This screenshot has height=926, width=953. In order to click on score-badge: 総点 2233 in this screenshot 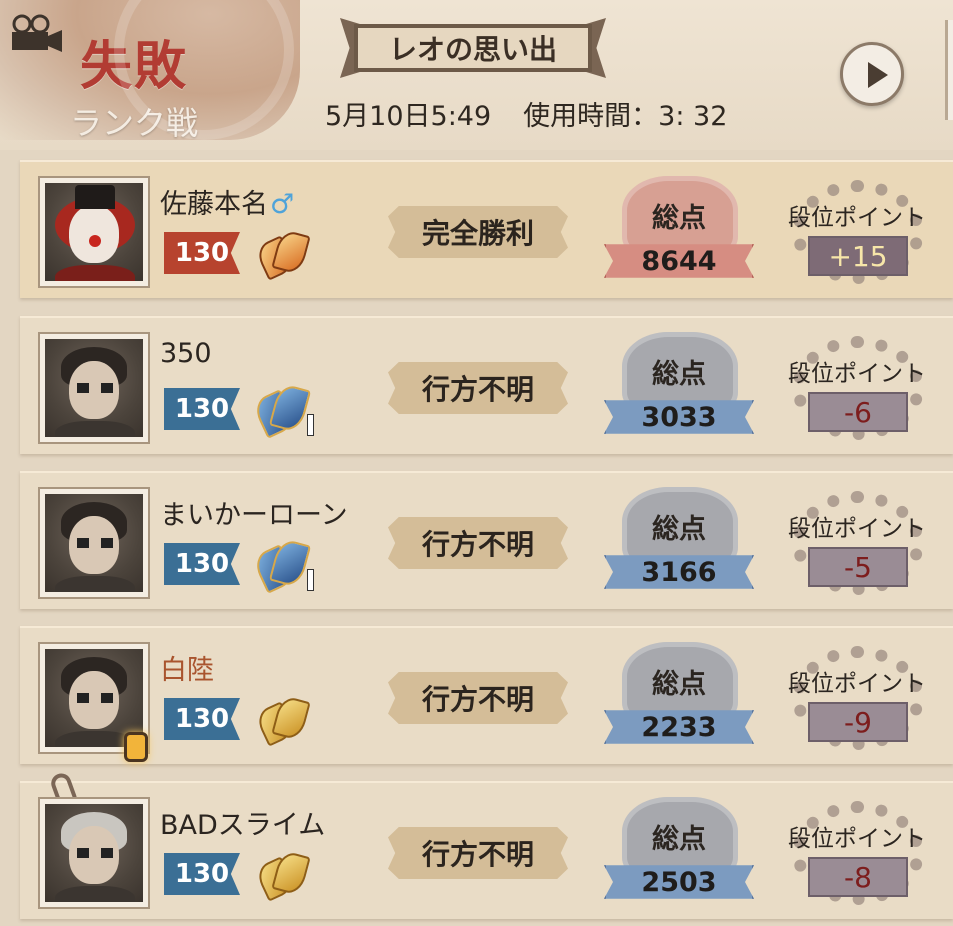, I will do `click(679, 698)`.